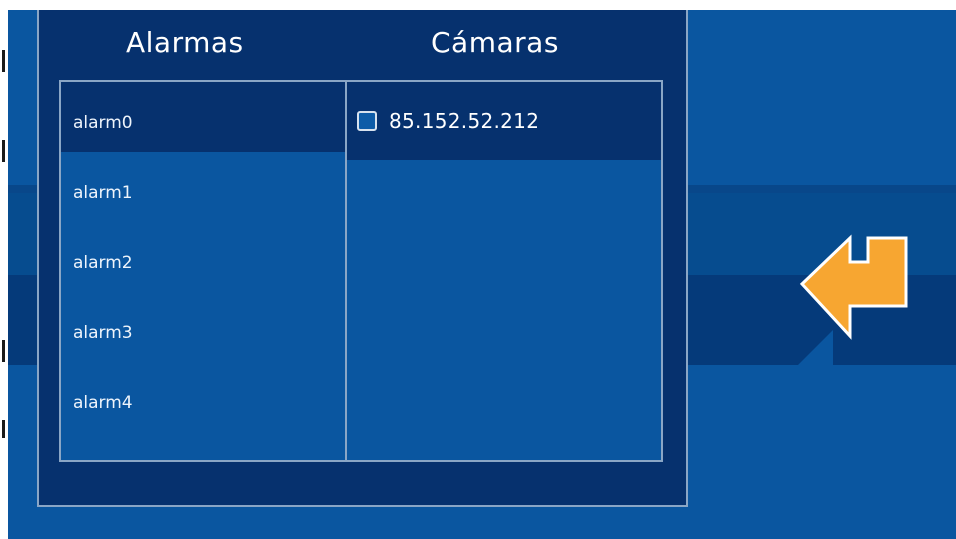 The width and height of the screenshot is (956, 539). Describe the element at coordinates (4, 274) in the screenshot. I see `screen-left-edge` at that location.